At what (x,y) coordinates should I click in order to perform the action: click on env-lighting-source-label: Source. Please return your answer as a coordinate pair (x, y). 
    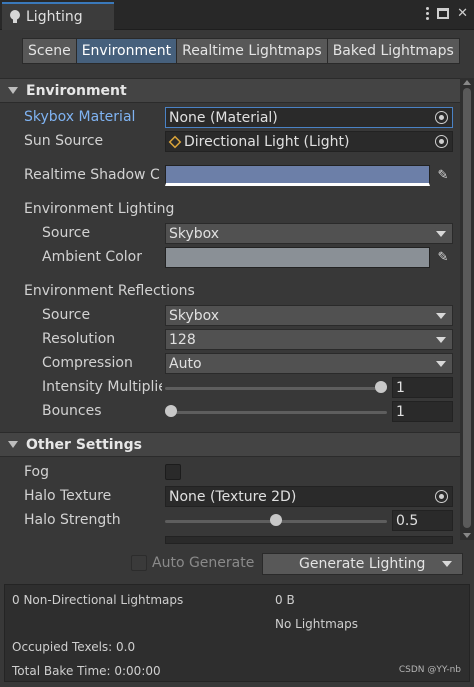
    Looking at the image, I should click on (66, 233).